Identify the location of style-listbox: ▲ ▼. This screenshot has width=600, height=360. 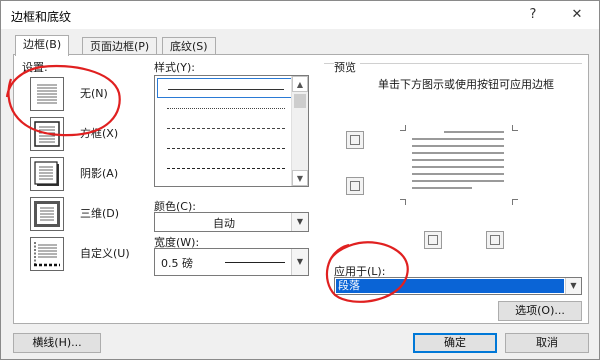
(231, 131).